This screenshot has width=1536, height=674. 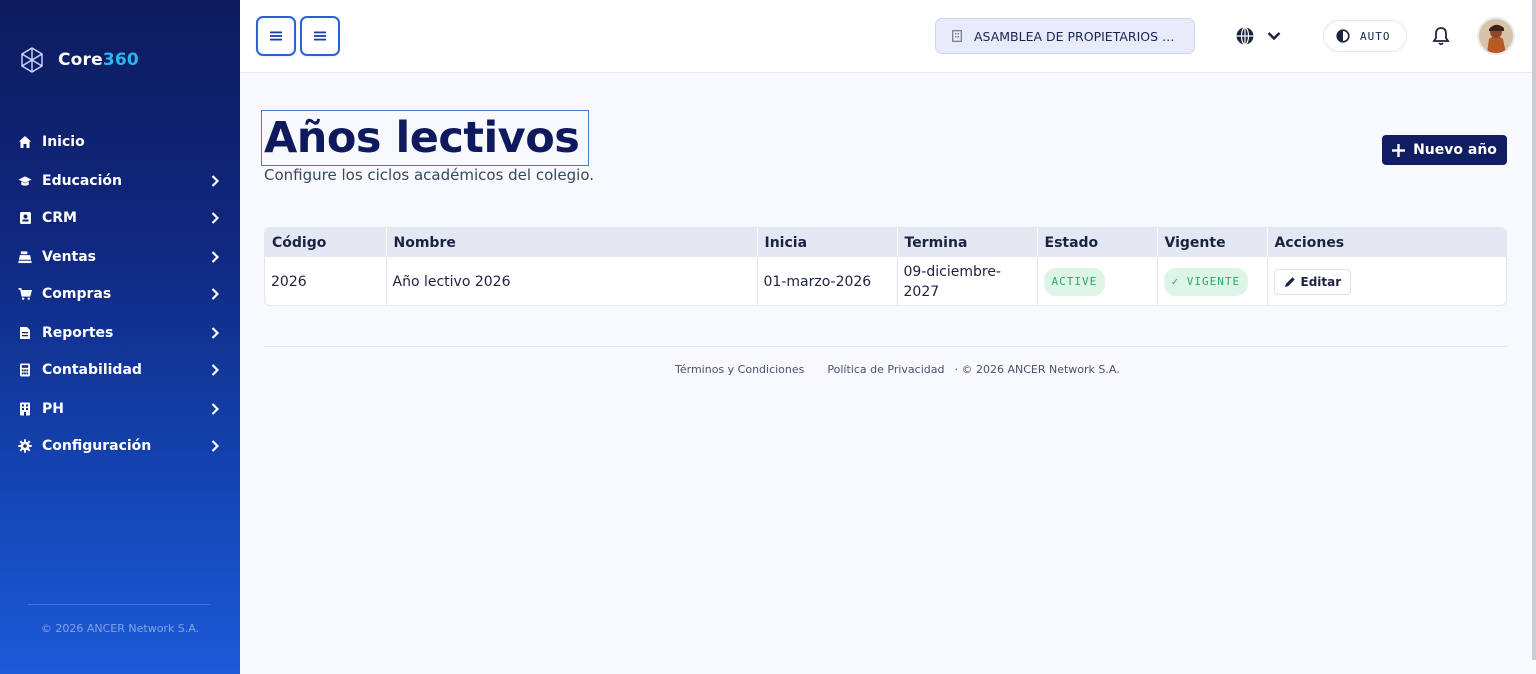 What do you see at coordinates (1206, 281) in the screenshot?
I see `current-badge: ✓ VIGENTE` at bounding box center [1206, 281].